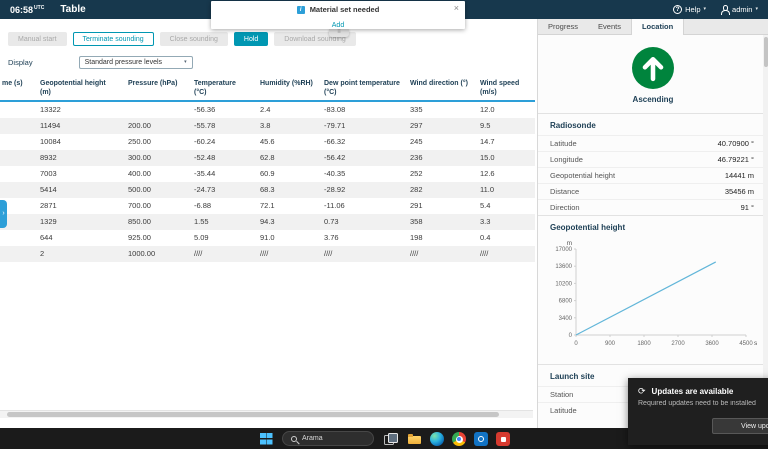  What do you see at coordinates (439, 83) in the screenshot?
I see `column-header: Wind direction (°)` at bounding box center [439, 83].